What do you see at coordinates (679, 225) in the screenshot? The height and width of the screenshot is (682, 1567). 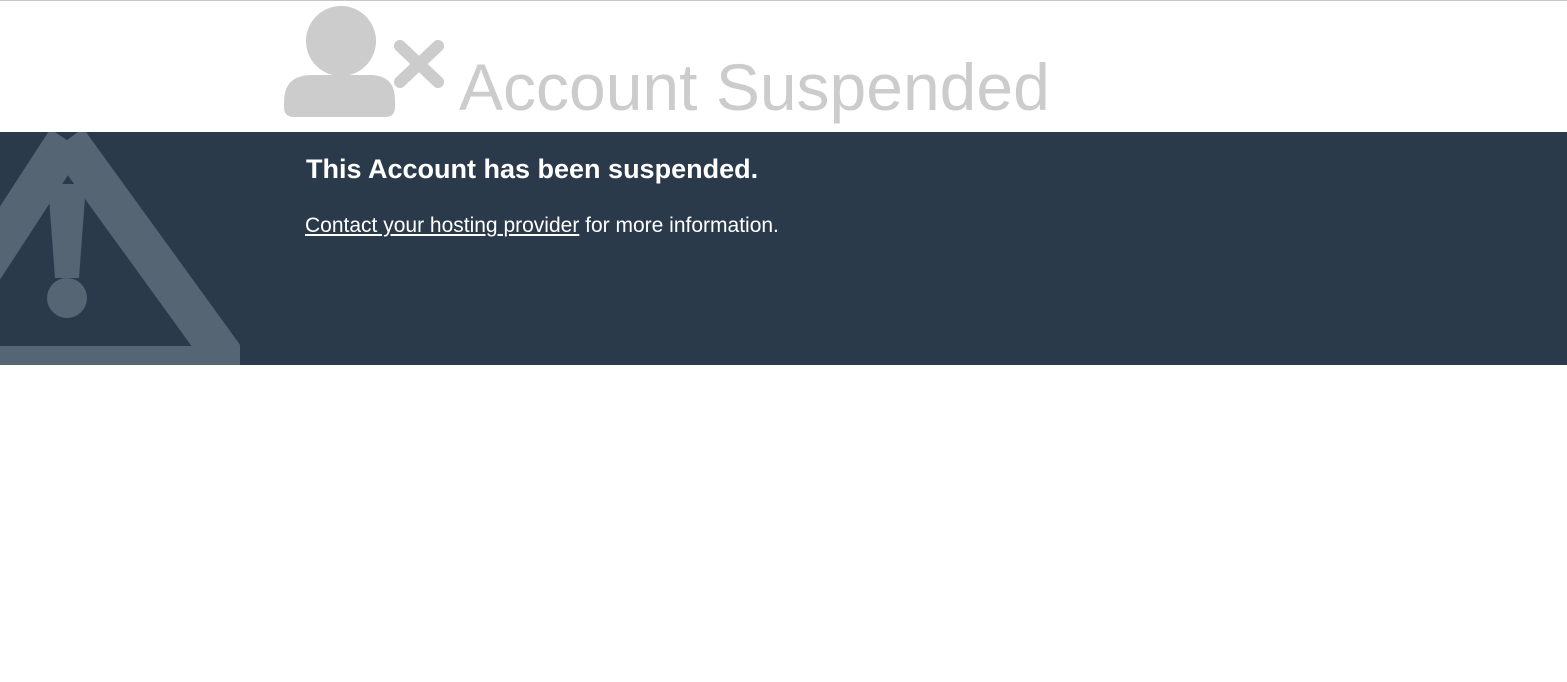 I see `contact-message-suffix: for more information.` at bounding box center [679, 225].